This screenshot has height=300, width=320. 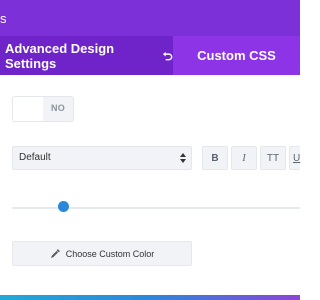 I want to click on window-title: s, so click(x=3, y=18).